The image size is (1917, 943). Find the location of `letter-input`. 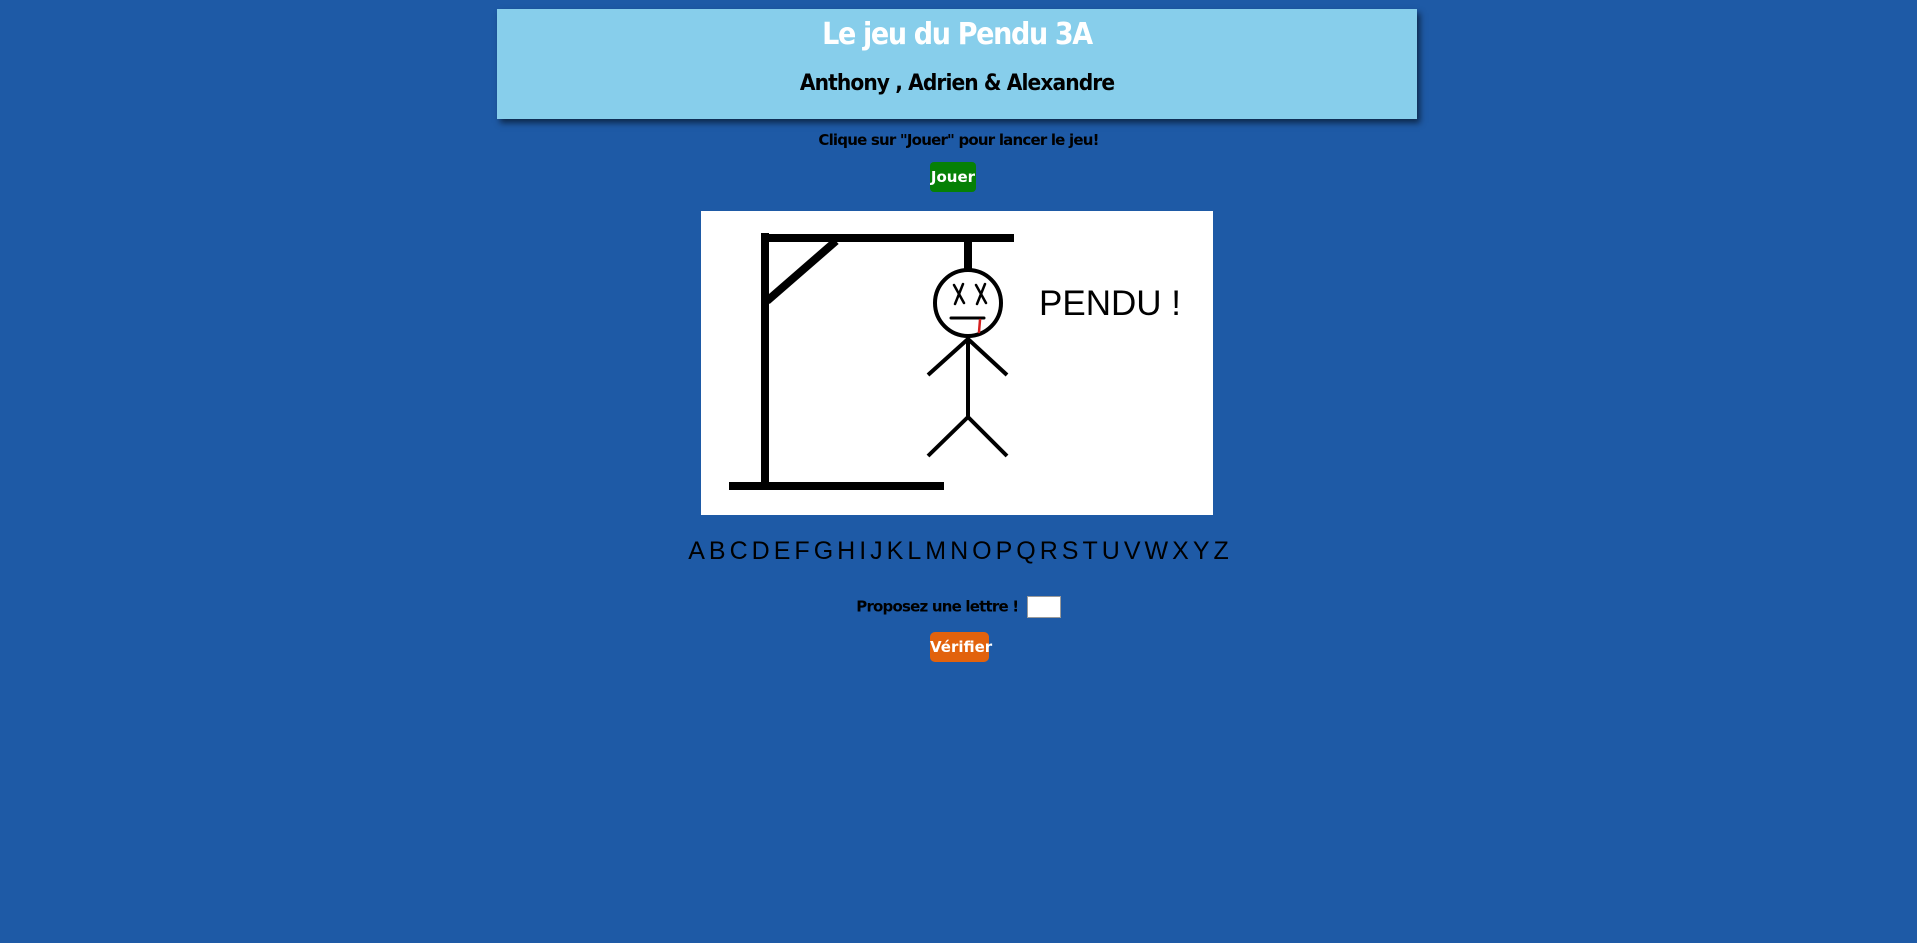

letter-input is located at coordinates (1043, 607).